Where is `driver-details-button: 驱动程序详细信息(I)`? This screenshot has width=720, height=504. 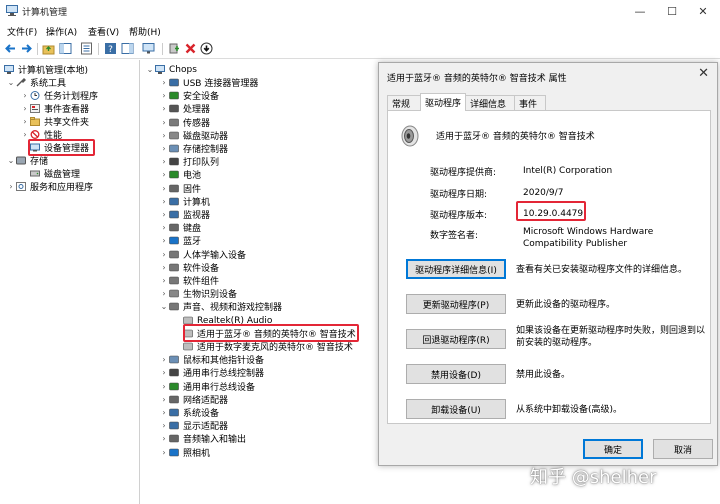 driver-details-button: 驱动程序详细信息(I) is located at coordinates (456, 269).